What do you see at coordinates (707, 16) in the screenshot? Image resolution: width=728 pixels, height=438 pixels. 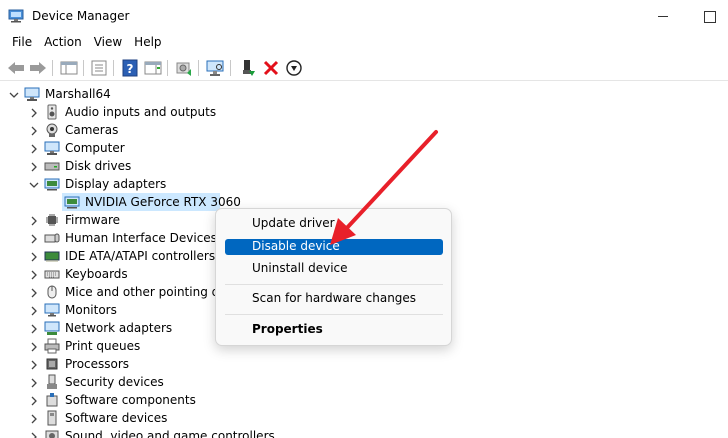 I see `maximize-button` at bounding box center [707, 16].